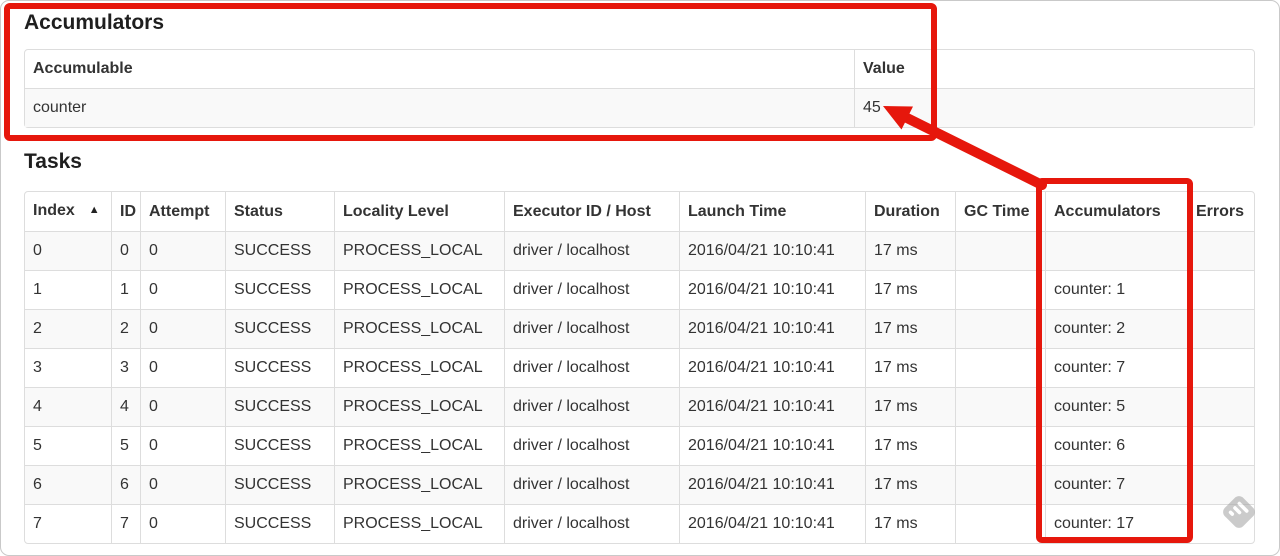  What do you see at coordinates (68, 406) in the screenshot?
I see `table-cell: 4` at bounding box center [68, 406].